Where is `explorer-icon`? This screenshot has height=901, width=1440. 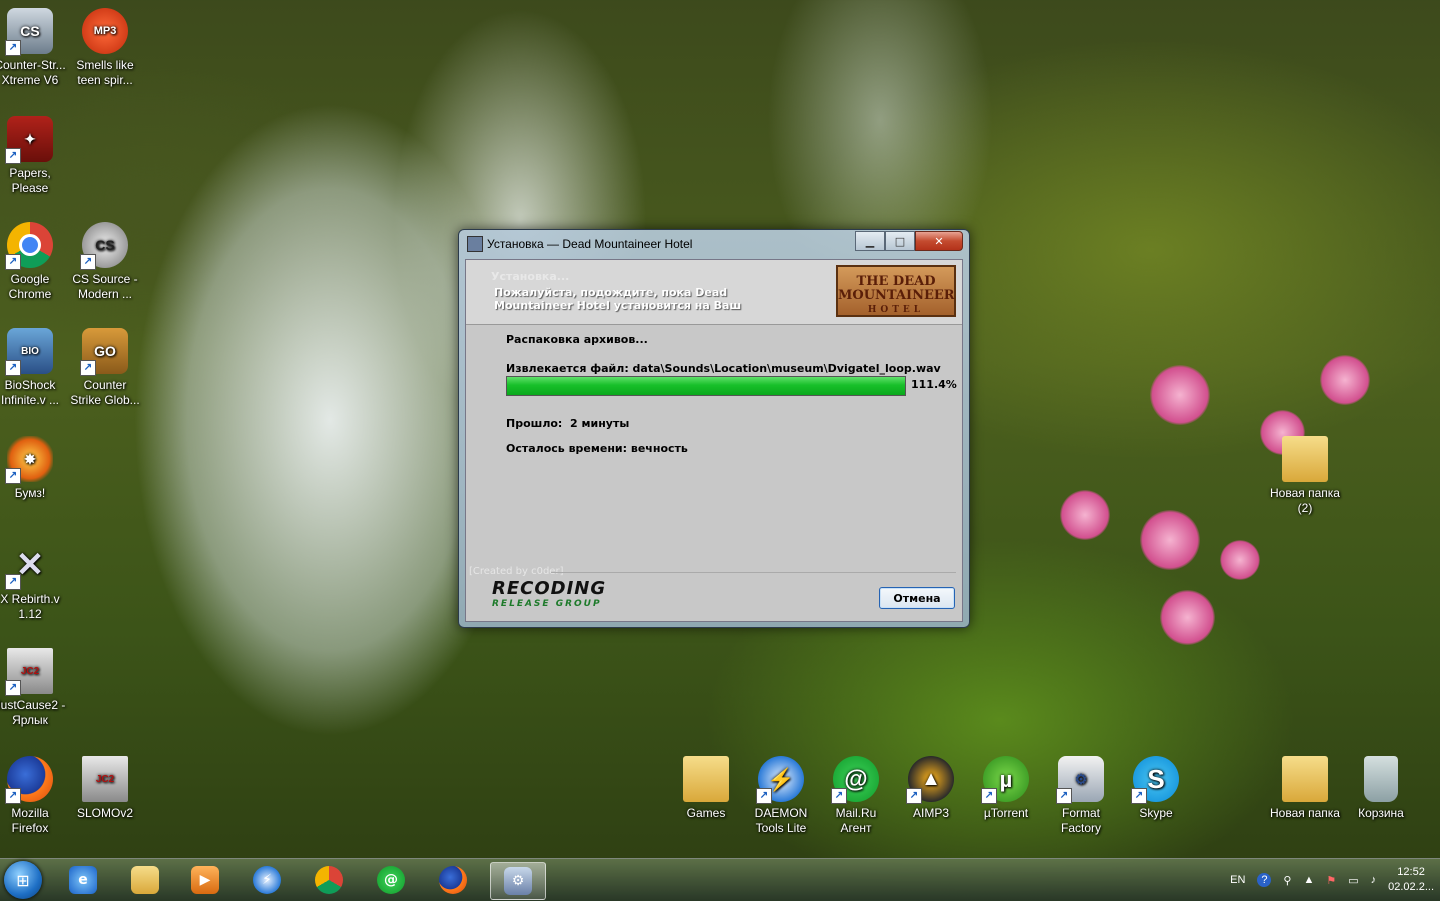
explorer-icon is located at coordinates (145, 880).